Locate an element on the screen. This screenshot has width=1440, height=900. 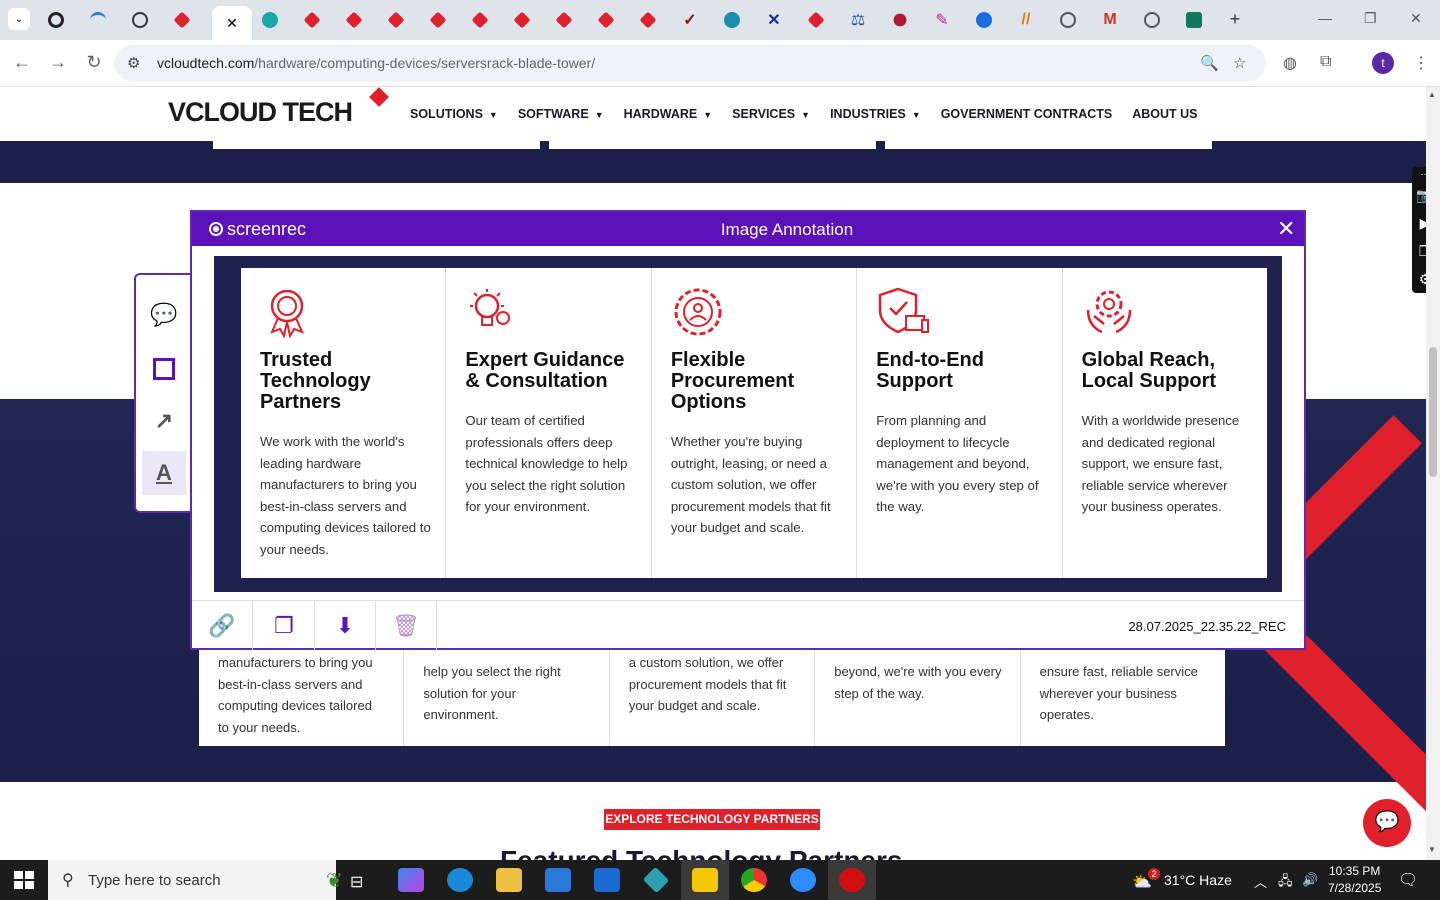
browser-tab: ✎ is located at coordinates (942, 20).